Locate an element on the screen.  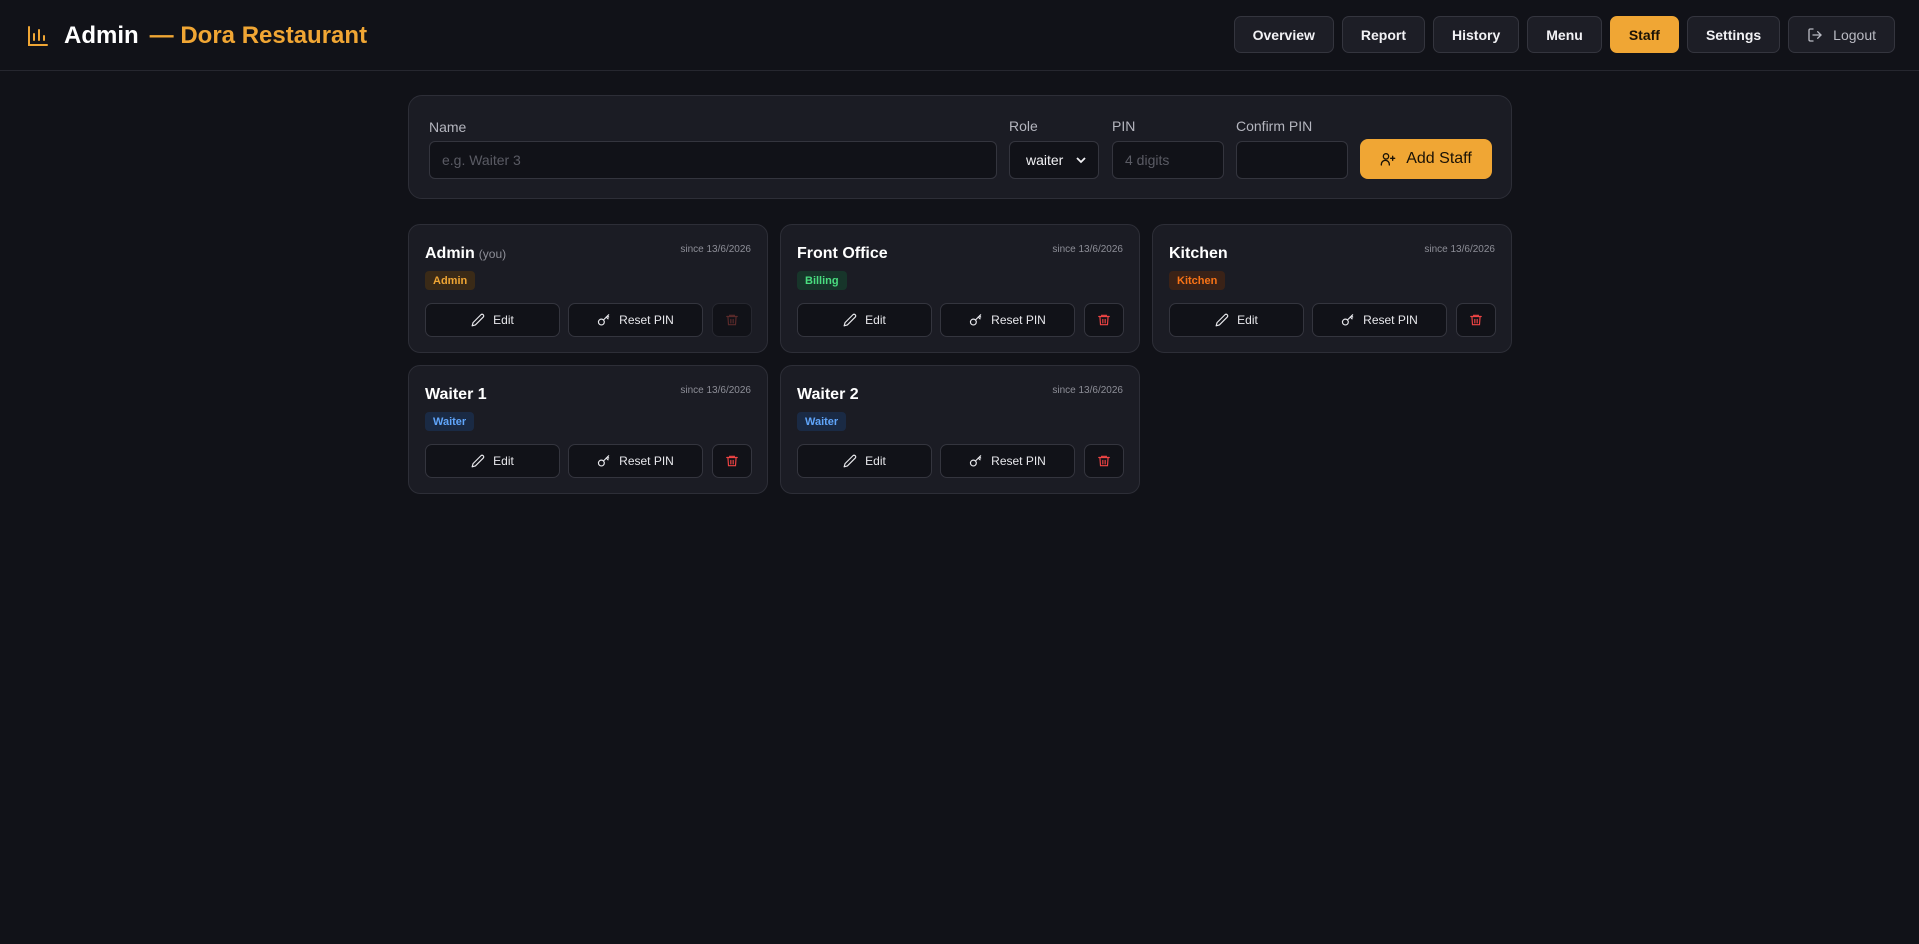
staff-name: Kitchen is located at coordinates (1198, 254).